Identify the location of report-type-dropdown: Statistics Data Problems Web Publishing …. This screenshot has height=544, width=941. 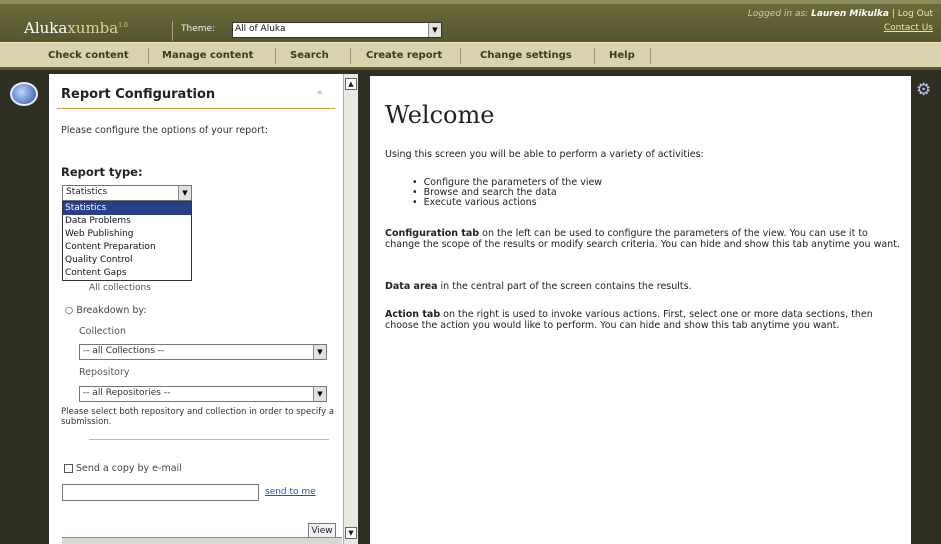
(127, 241).